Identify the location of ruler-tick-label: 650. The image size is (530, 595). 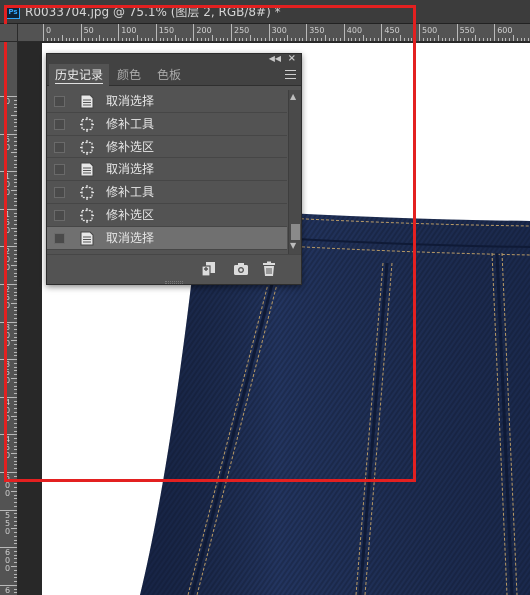
(7, 590).